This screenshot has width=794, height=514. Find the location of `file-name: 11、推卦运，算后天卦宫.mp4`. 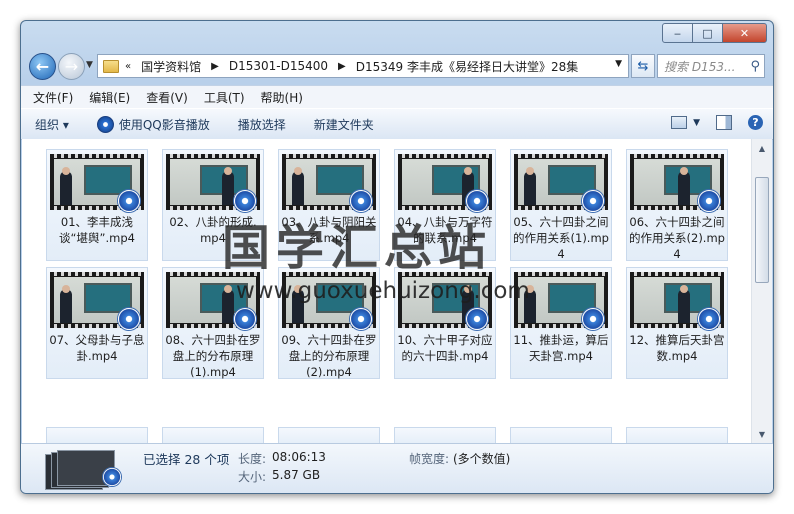

file-name: 11、推卦运，算后天卦宫.mp4 is located at coordinates (561, 348).